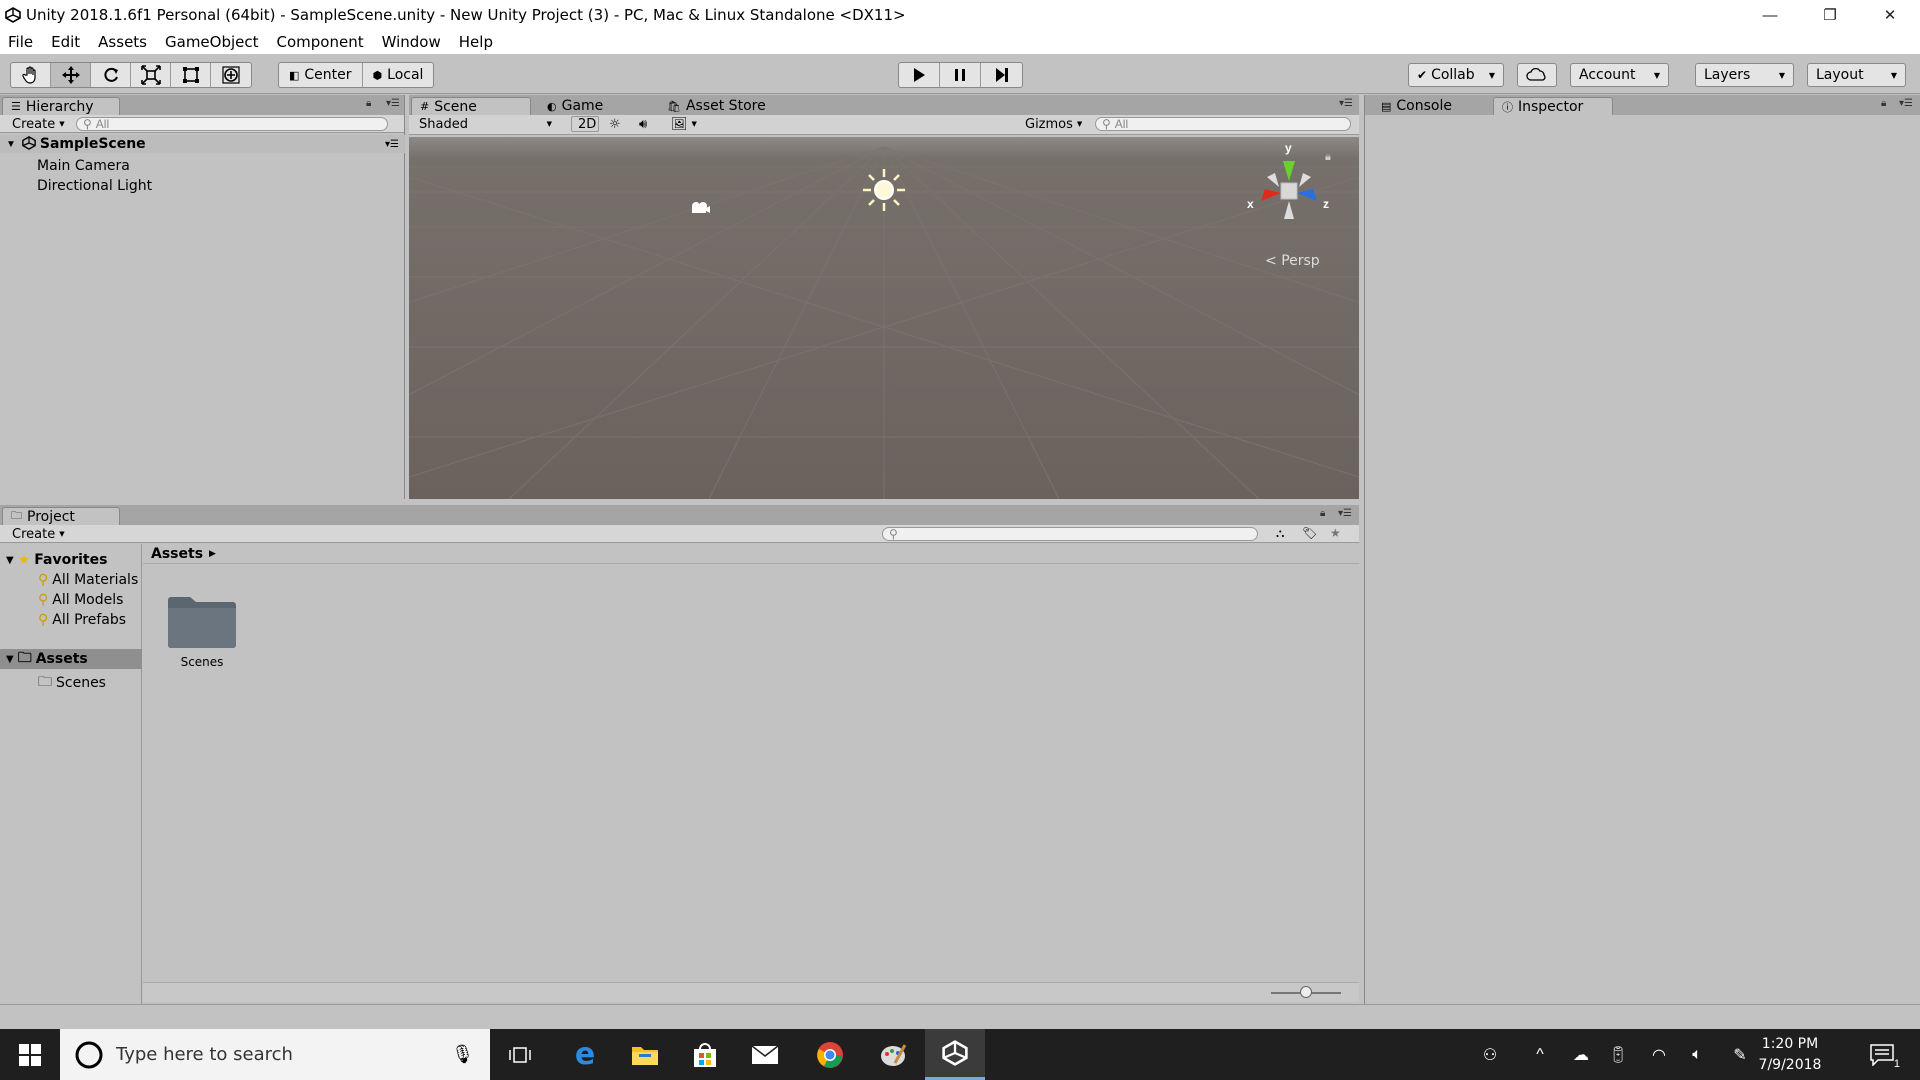 This screenshot has height=1080, width=1920. Describe the element at coordinates (1070, 534) in the screenshot. I see `project-search-input: ⚲` at that location.